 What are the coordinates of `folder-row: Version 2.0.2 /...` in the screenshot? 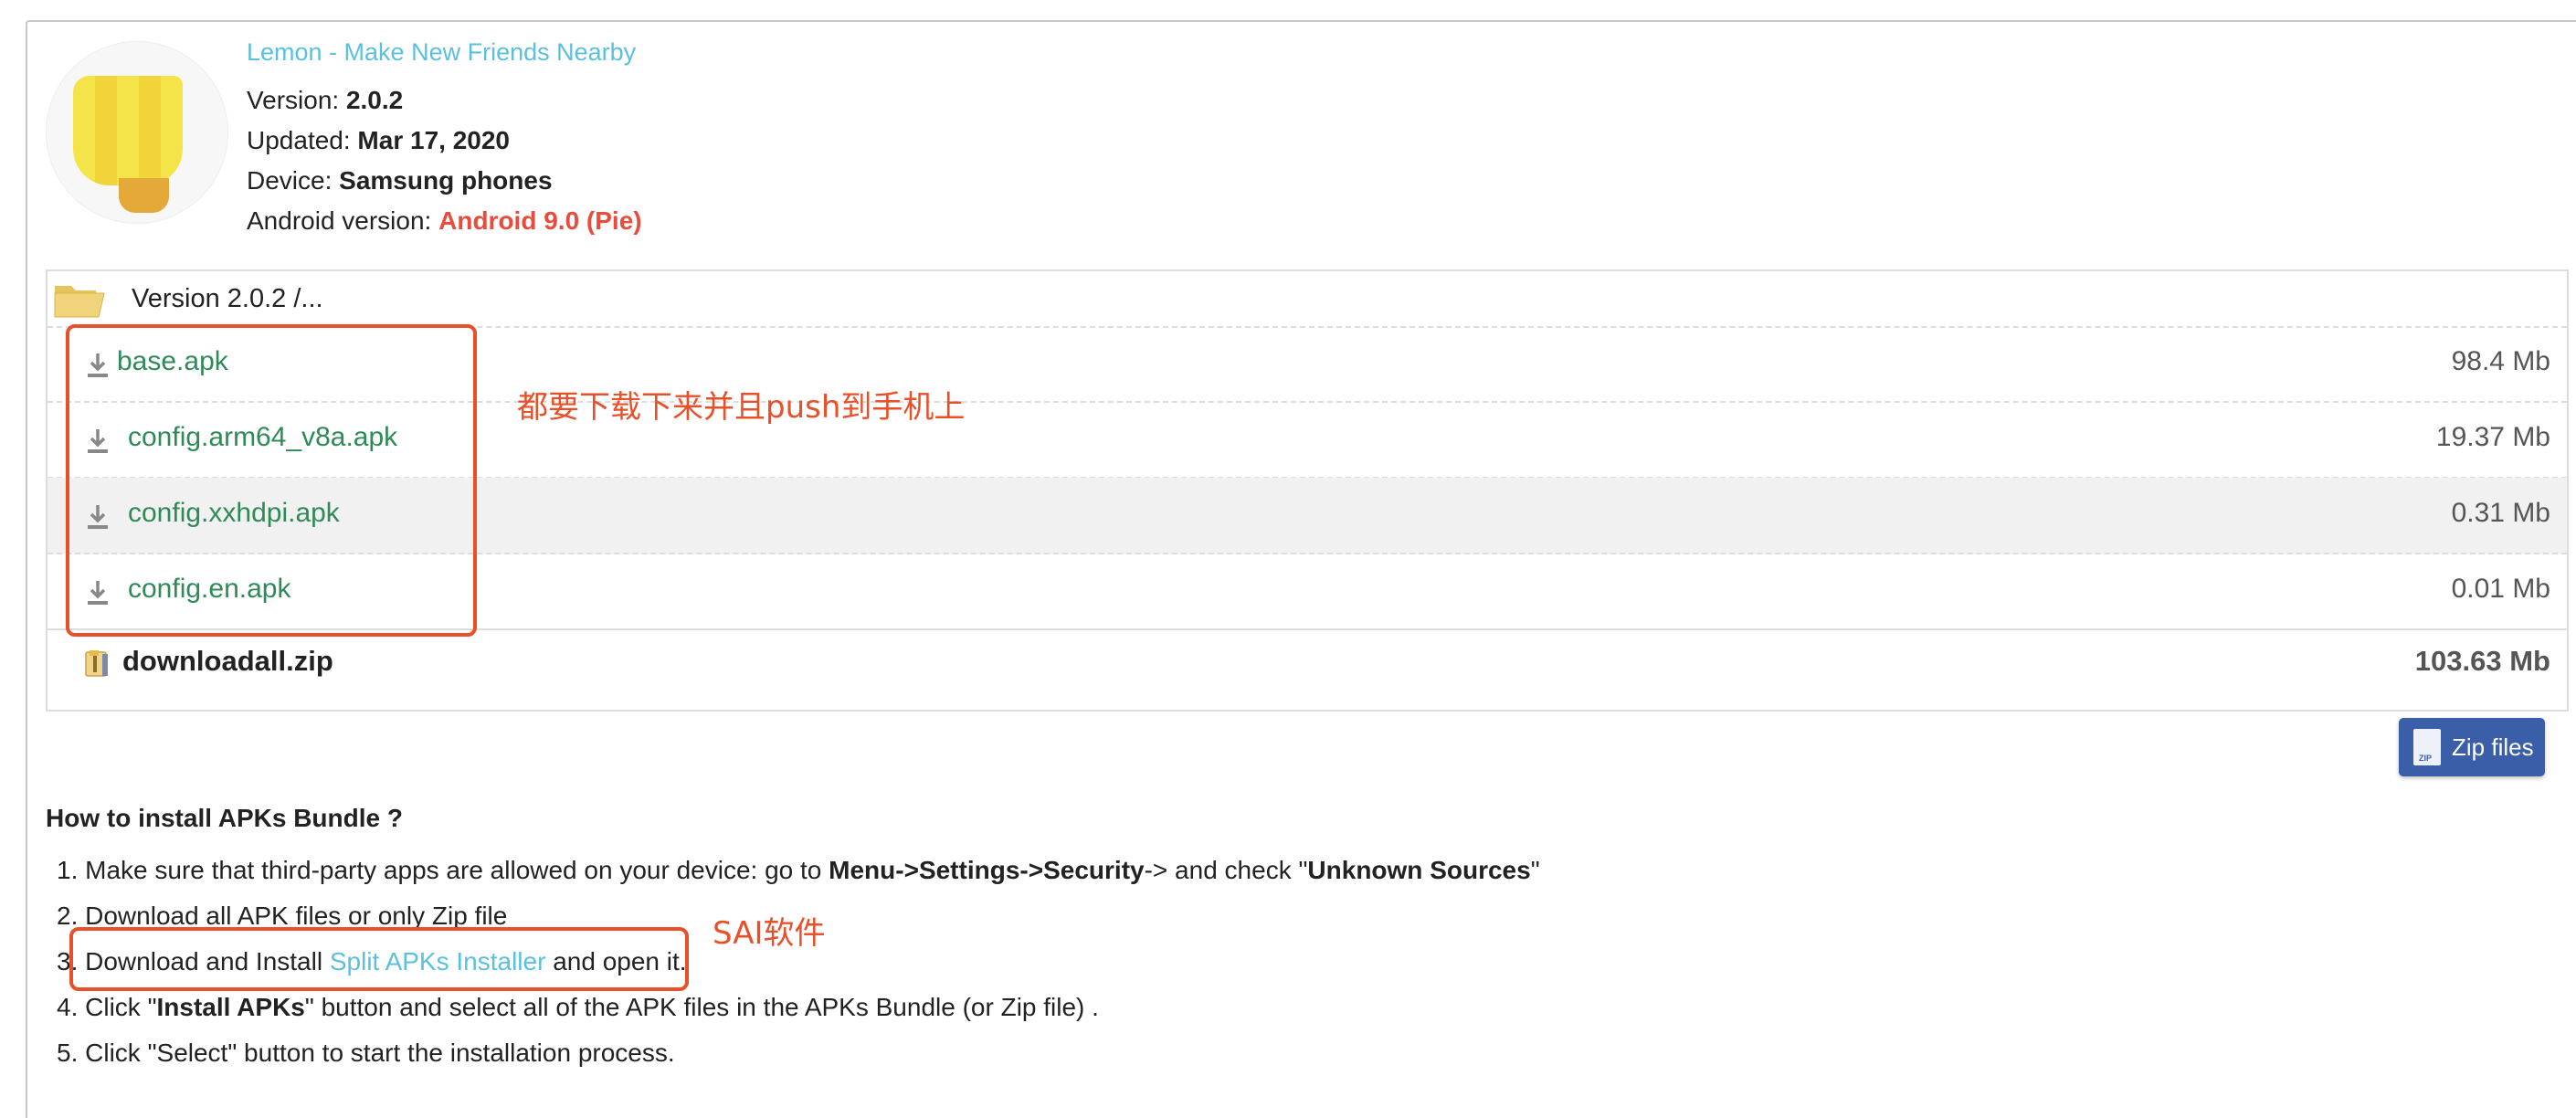 It's located at (1307, 299).